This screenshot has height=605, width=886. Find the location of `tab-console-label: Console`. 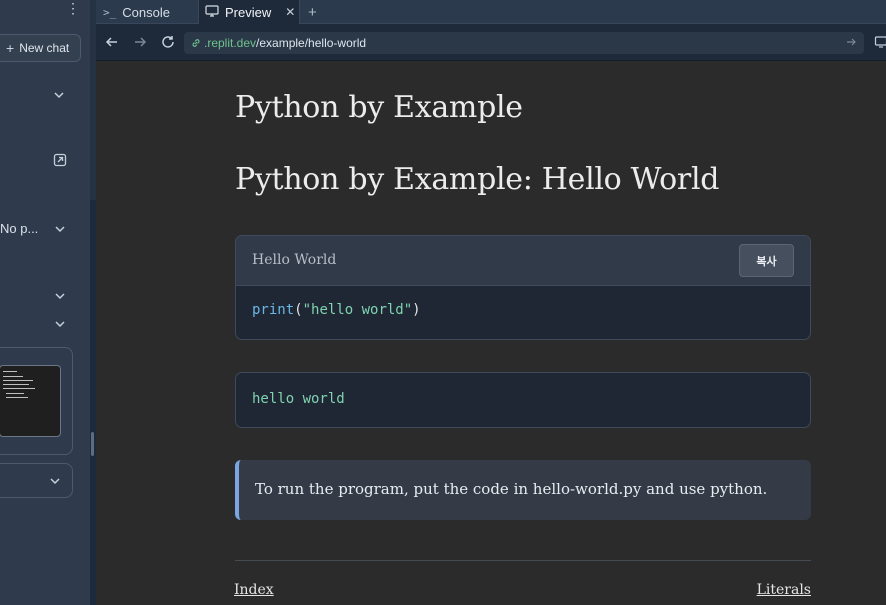

tab-console-label: Console is located at coordinates (146, 12).